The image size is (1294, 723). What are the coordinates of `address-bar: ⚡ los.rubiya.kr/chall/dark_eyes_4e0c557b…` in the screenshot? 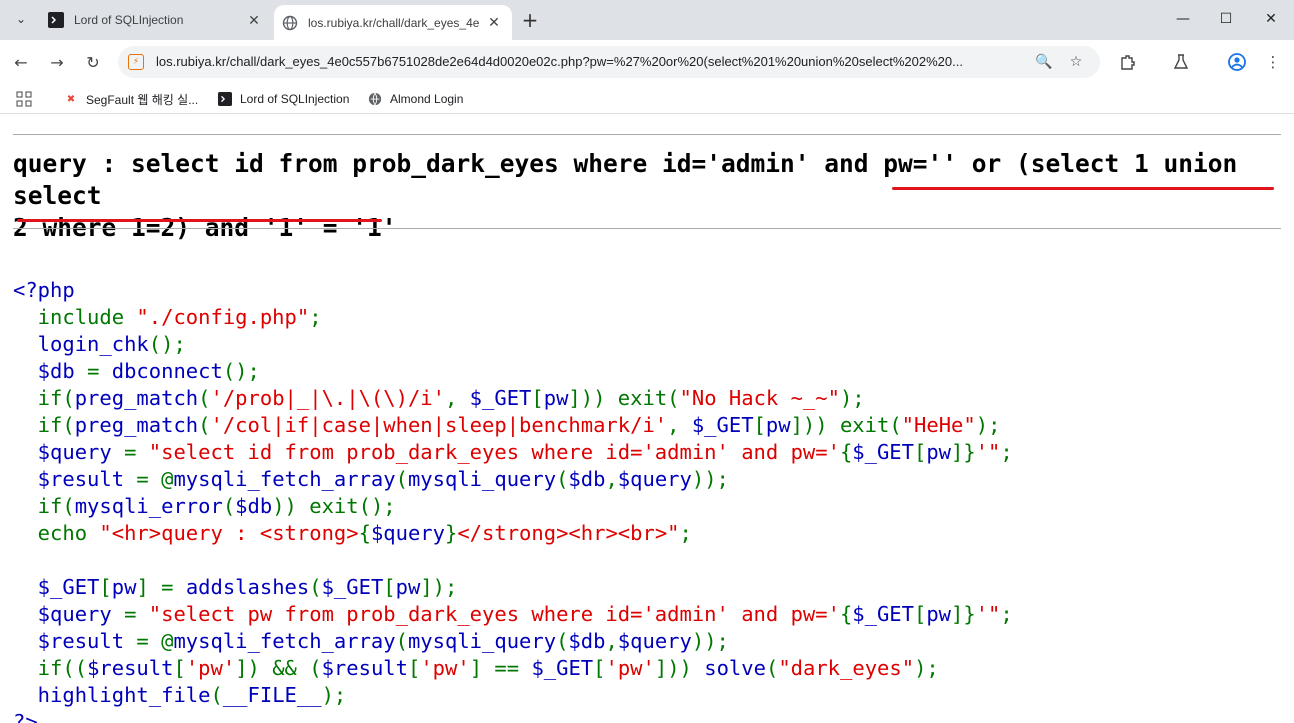 It's located at (609, 62).